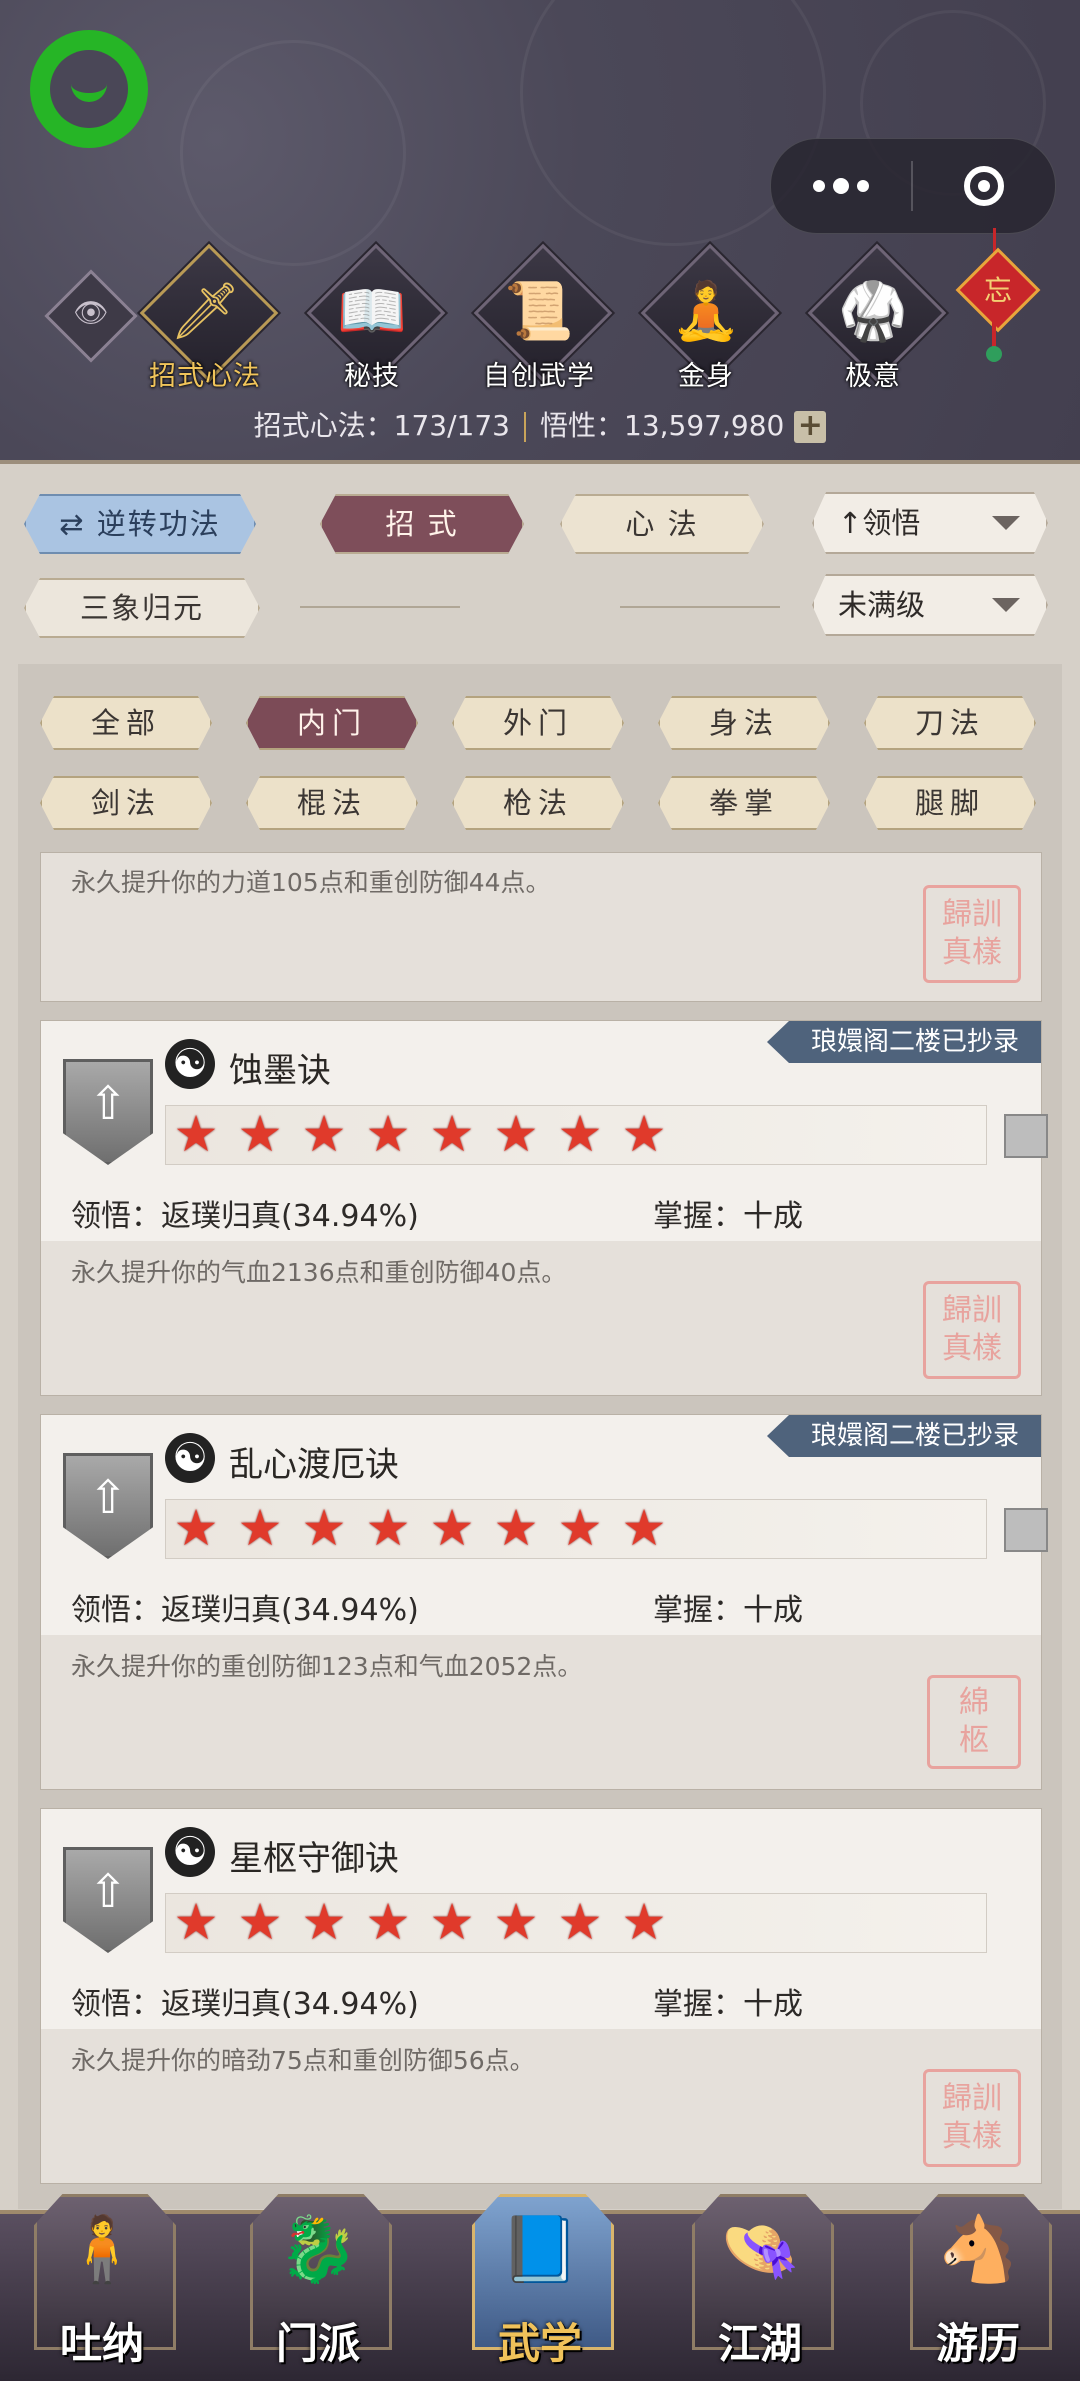  I want to click on tab-moves: 招 式, so click(422, 524).